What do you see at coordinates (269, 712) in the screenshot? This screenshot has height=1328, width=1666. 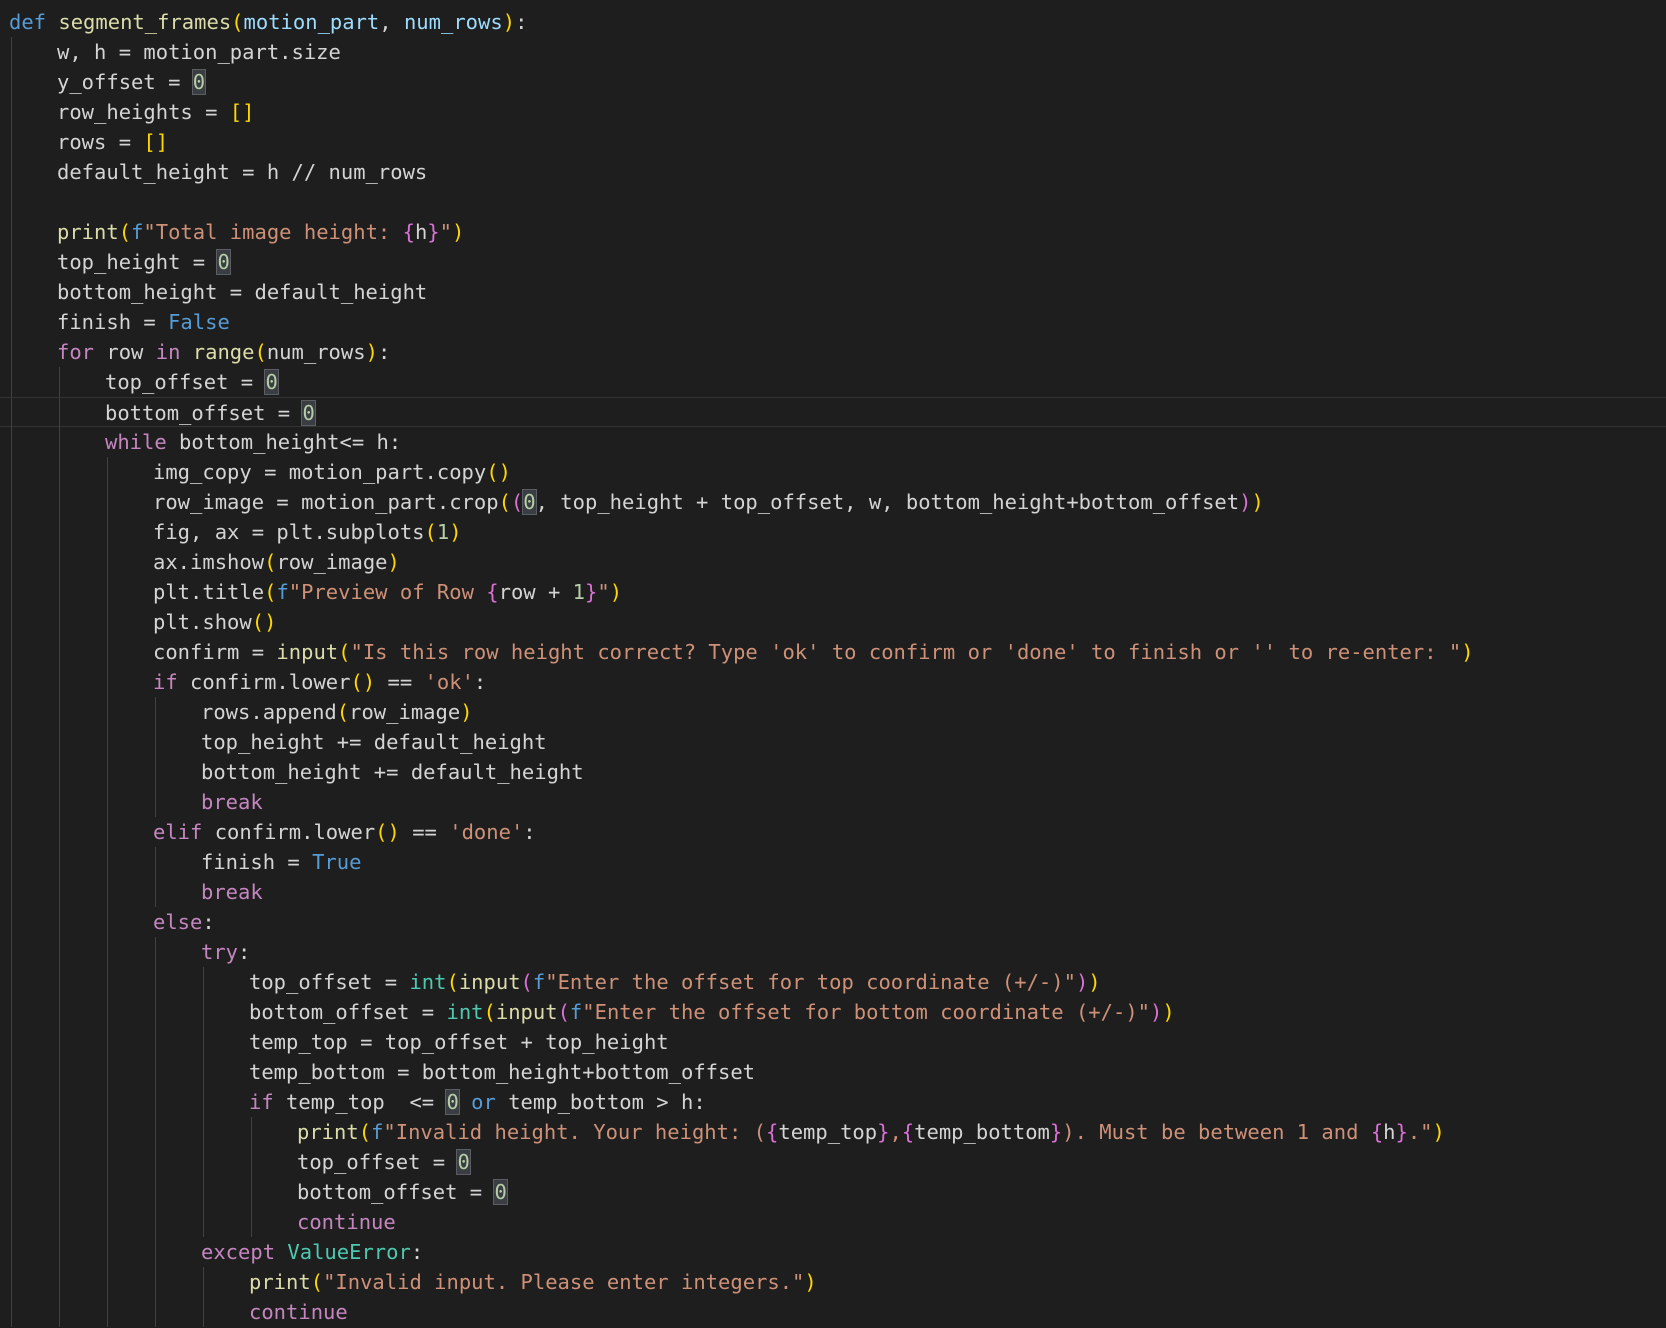 I see `code-token: rows.append` at bounding box center [269, 712].